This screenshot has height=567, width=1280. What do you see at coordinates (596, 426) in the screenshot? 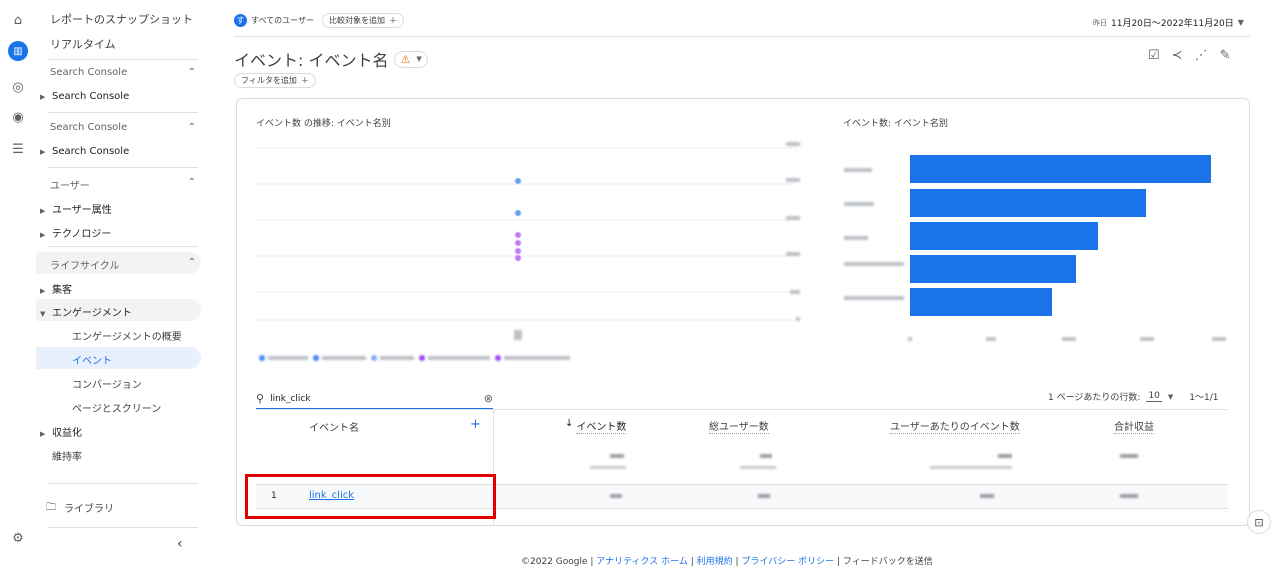
I see `column-header-event-count: ↓ イベント数` at bounding box center [596, 426].